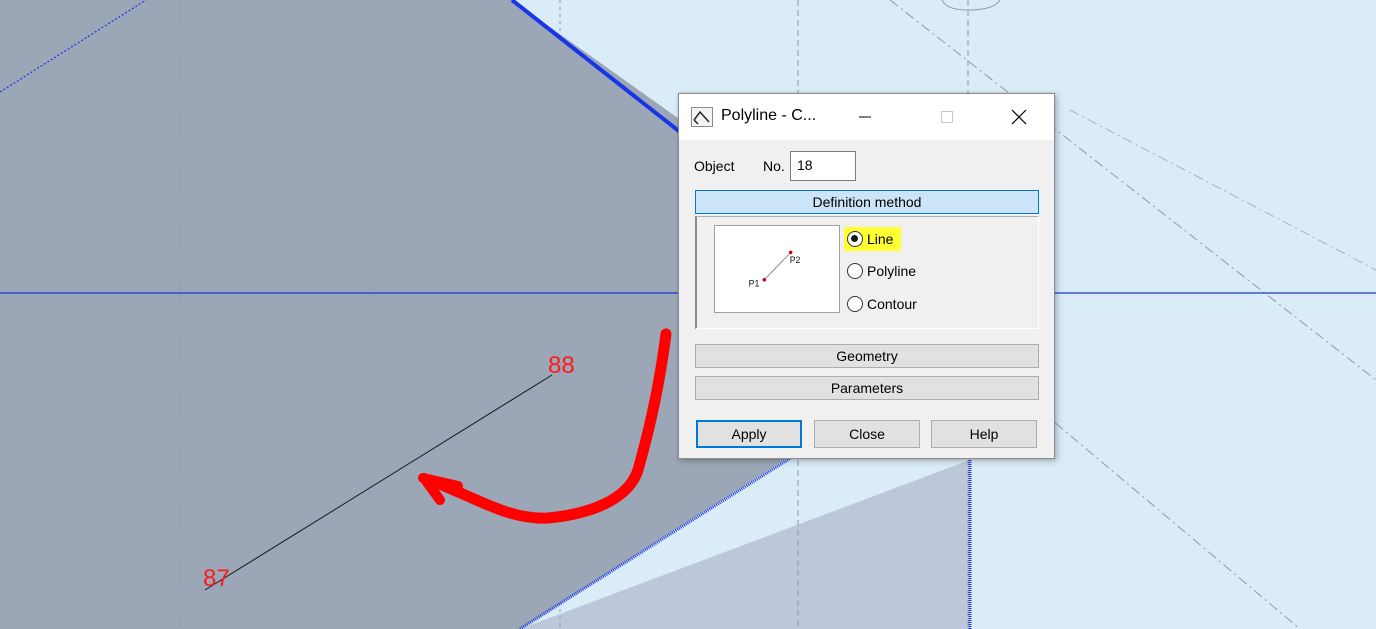  Describe the element at coordinates (984, 434) in the screenshot. I see `help-button: Help` at that location.